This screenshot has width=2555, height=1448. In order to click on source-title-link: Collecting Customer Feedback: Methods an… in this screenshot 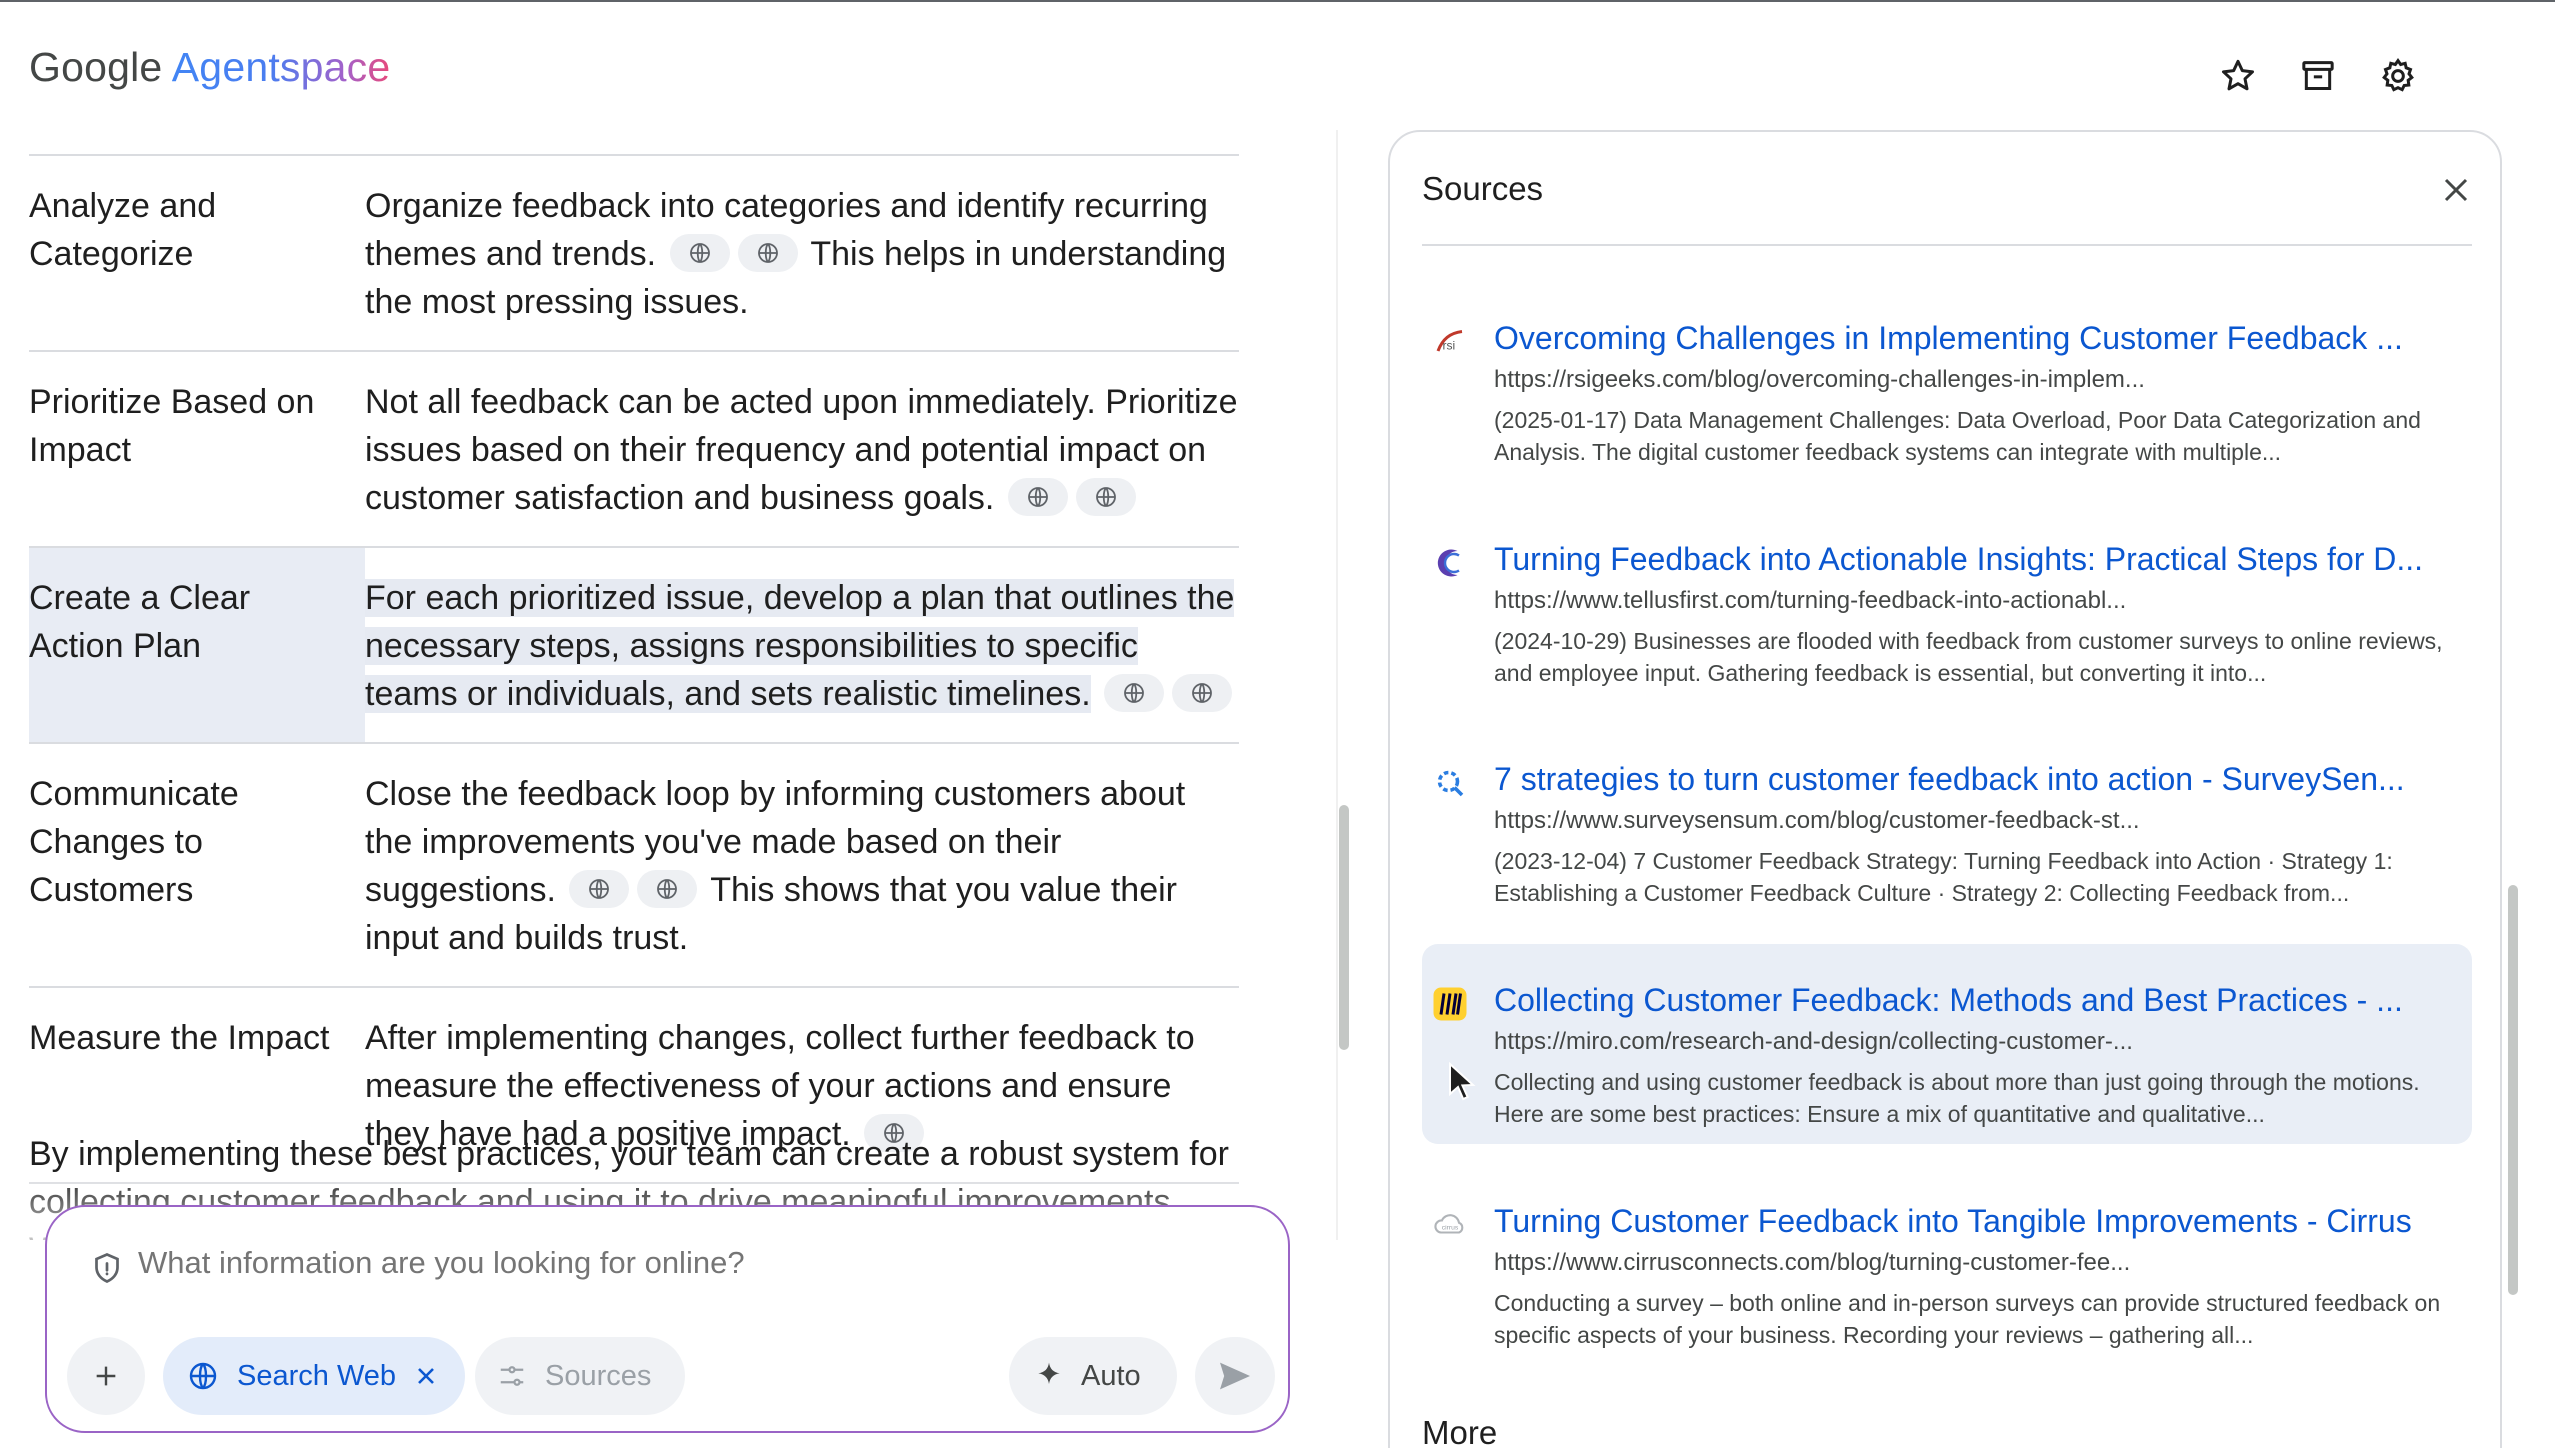, I will do `click(1983, 1000)`.